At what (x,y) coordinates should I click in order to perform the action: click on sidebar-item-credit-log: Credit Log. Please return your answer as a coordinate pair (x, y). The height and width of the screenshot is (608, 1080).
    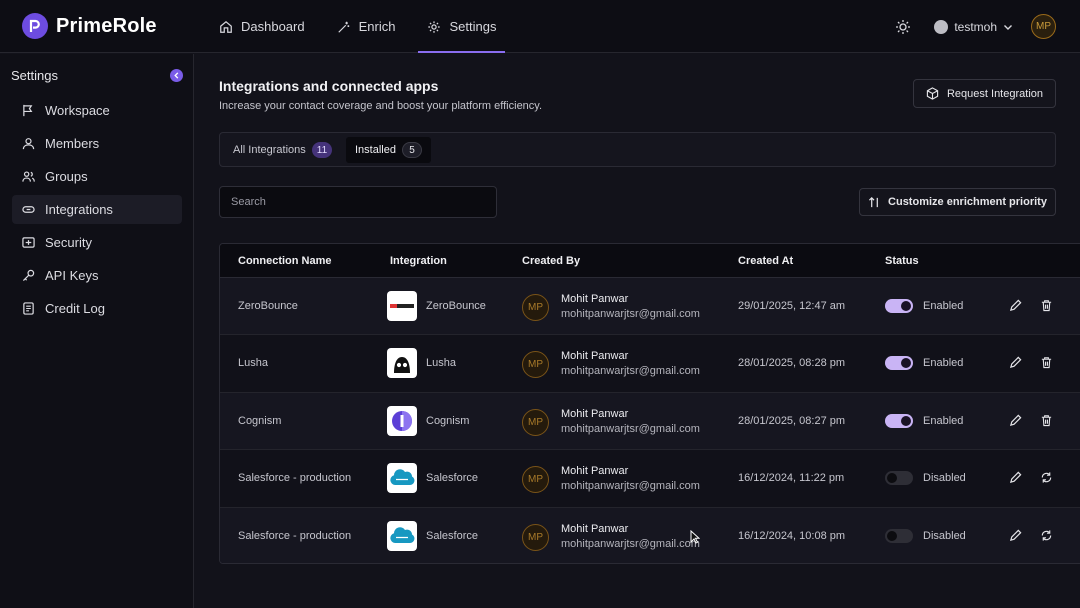
    Looking at the image, I should click on (97, 308).